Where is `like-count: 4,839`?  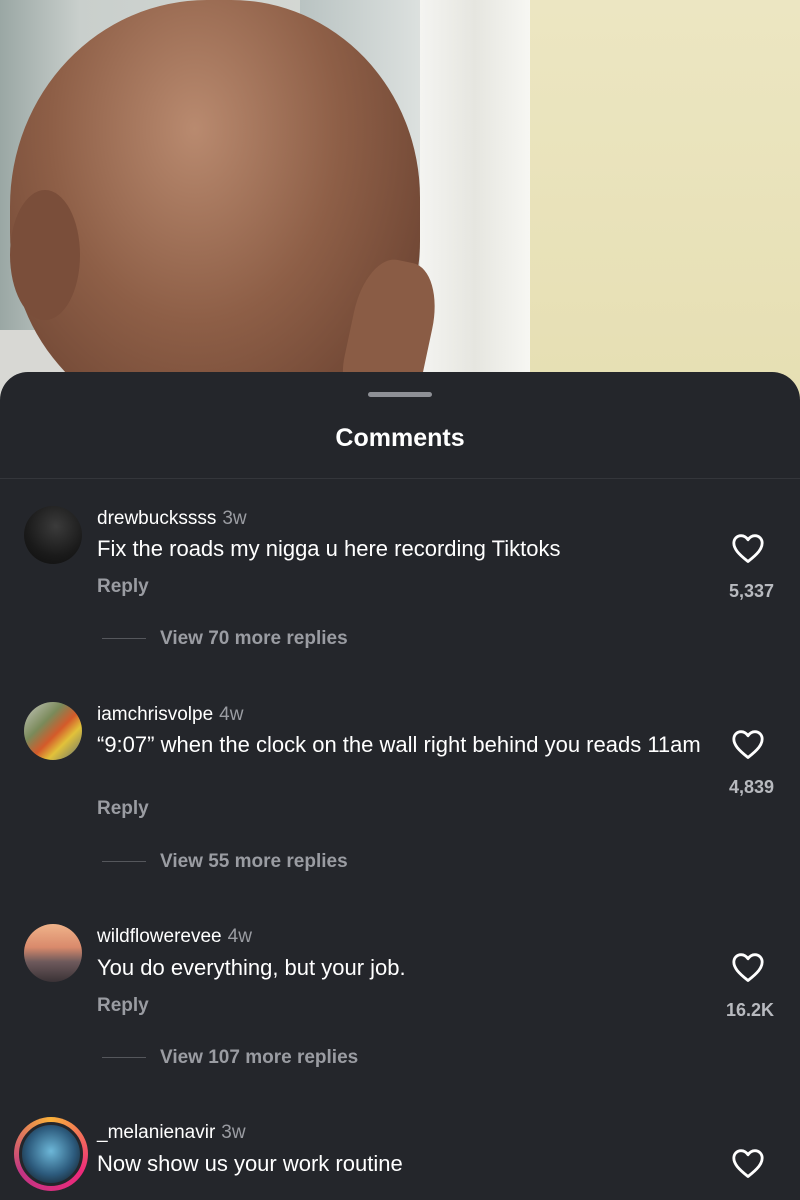
like-count: 4,839 is located at coordinates (751, 787).